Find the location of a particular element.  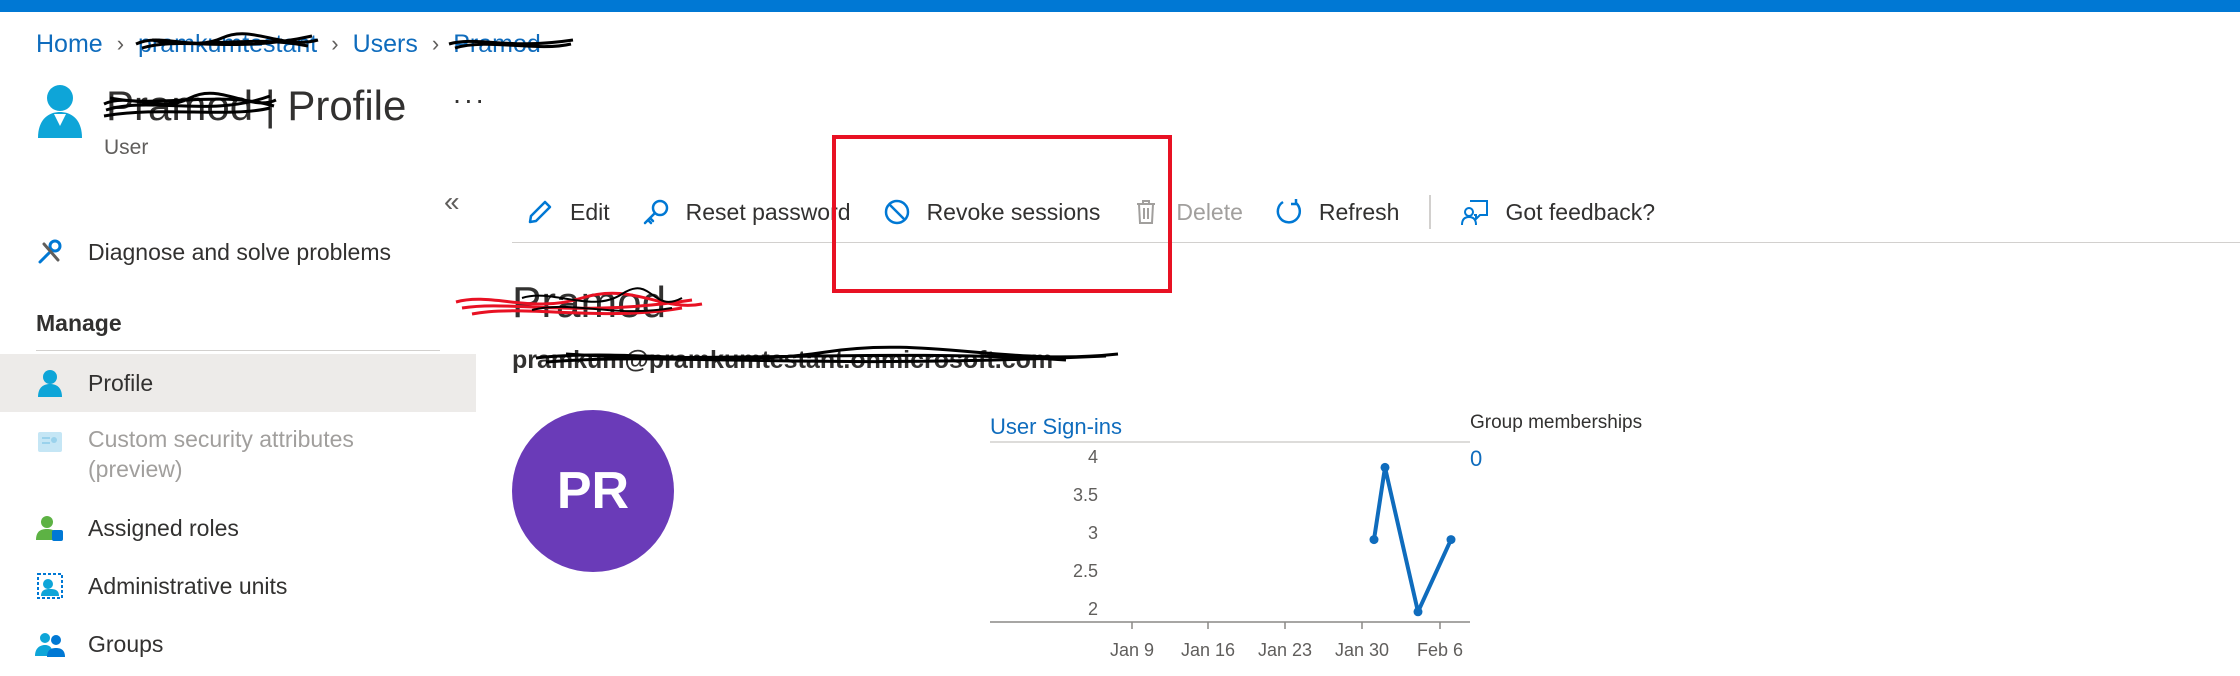

user-display-name-redacted: Pramod is located at coordinates (579, 303).